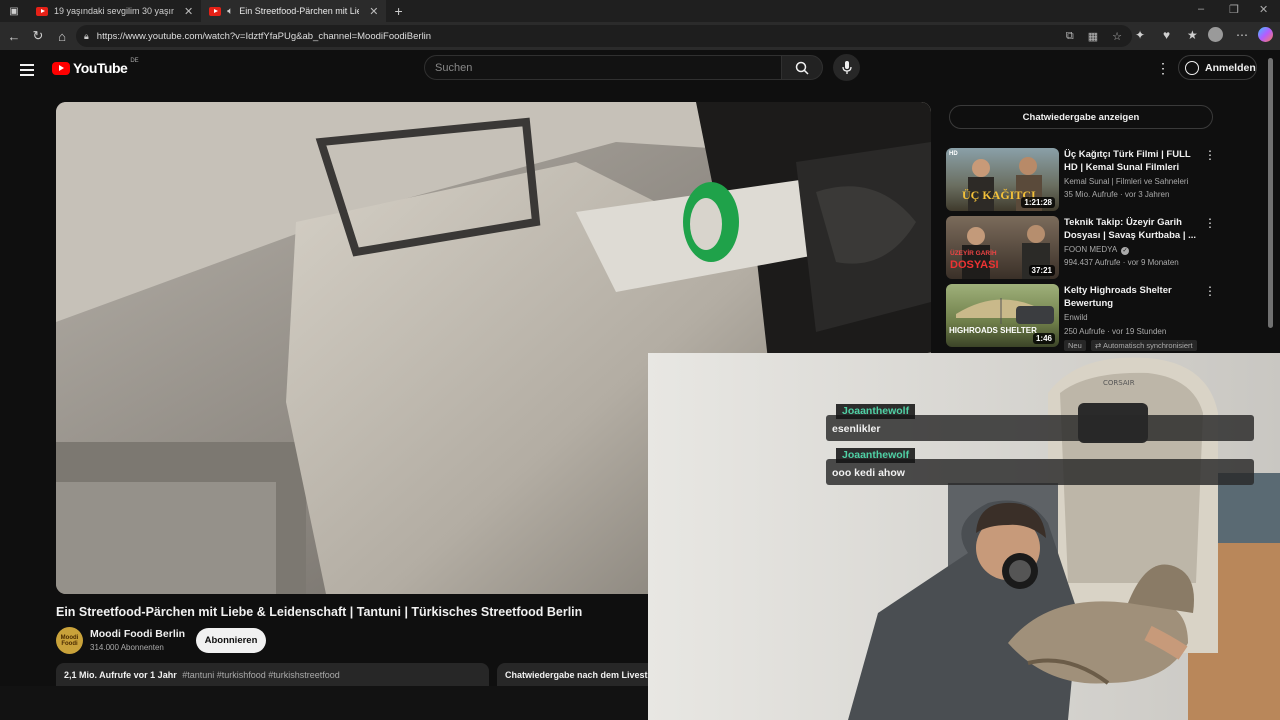 The height and width of the screenshot is (720, 1280). Describe the element at coordinates (1090, 249) in the screenshot. I see `channel-name: FOON MEDYA` at that location.